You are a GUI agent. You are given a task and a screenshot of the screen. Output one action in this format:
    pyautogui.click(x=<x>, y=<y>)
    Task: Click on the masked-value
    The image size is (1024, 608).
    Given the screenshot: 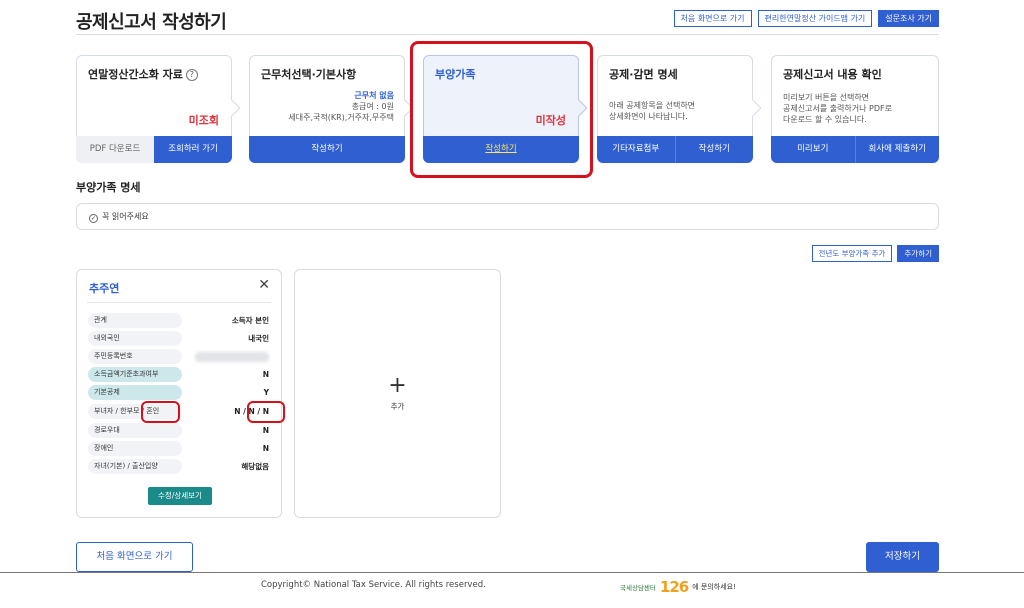 What is the action you would take?
    pyautogui.click(x=232, y=357)
    